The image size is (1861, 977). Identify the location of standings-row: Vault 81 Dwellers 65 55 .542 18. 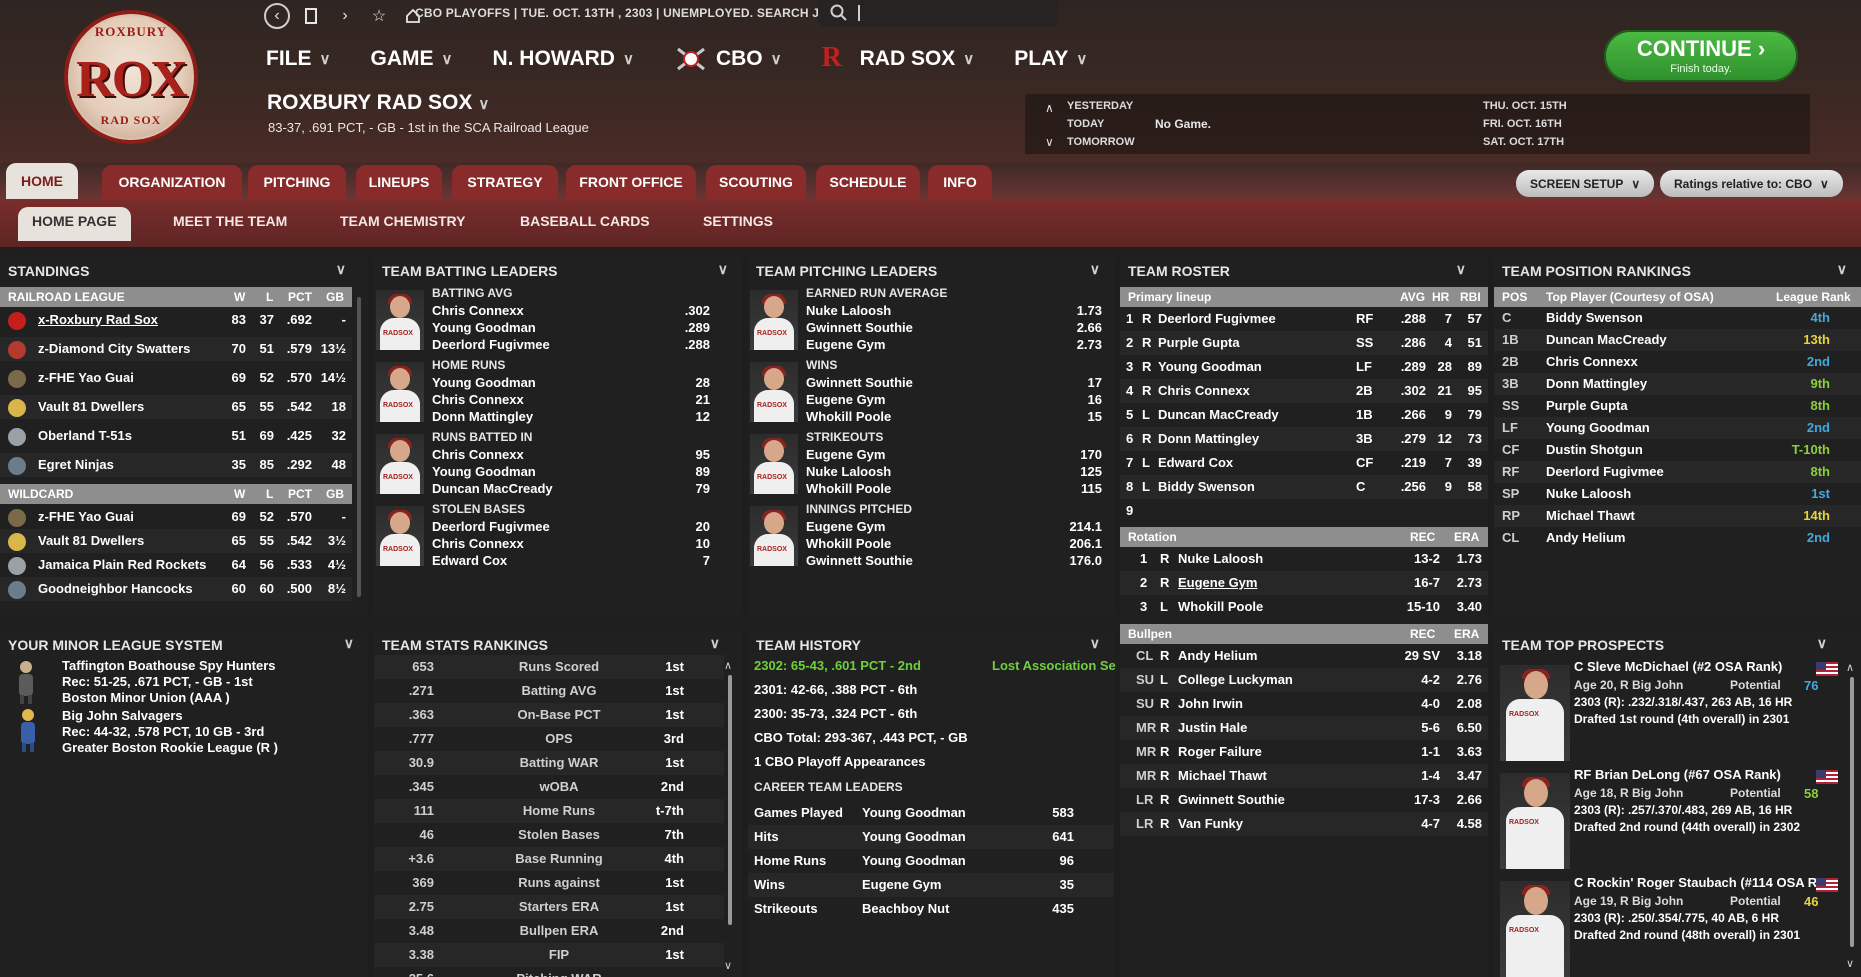
(176, 407).